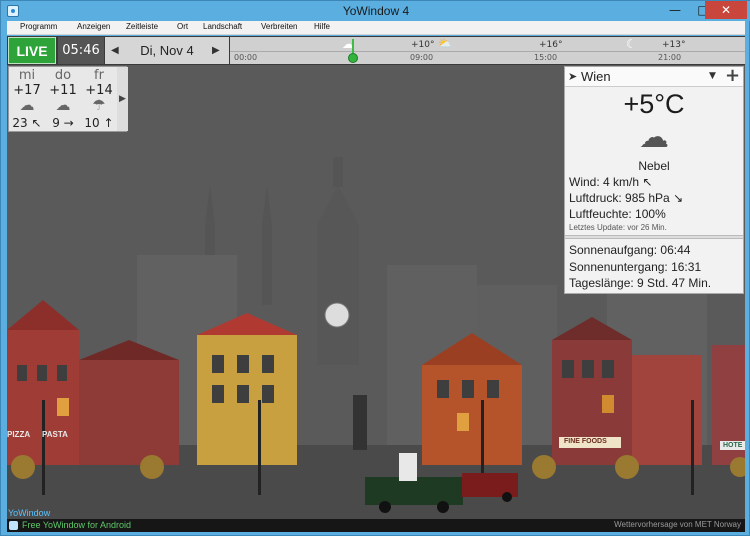 The height and width of the screenshot is (536, 750). I want to click on moon-icon: ☾, so click(631, 44).